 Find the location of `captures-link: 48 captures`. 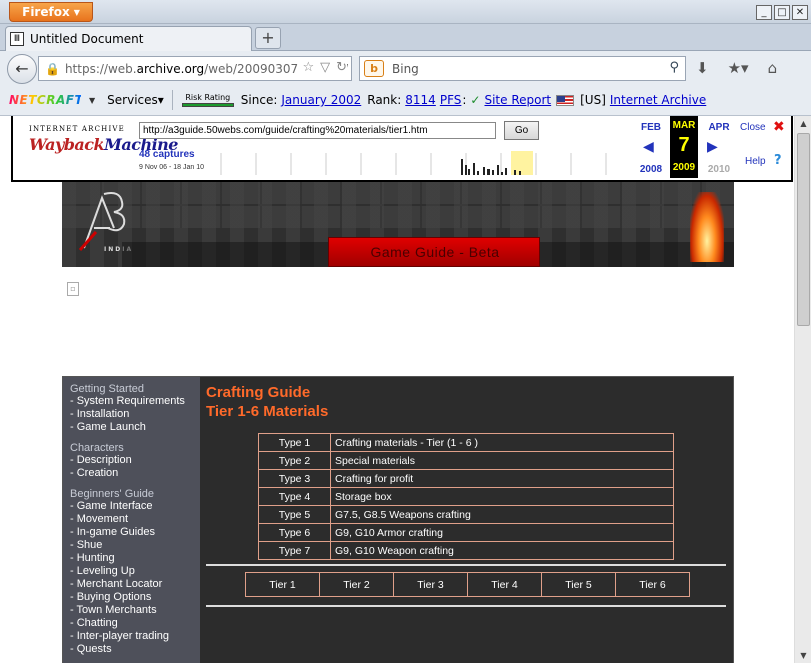

captures-link: 48 captures is located at coordinates (167, 154).